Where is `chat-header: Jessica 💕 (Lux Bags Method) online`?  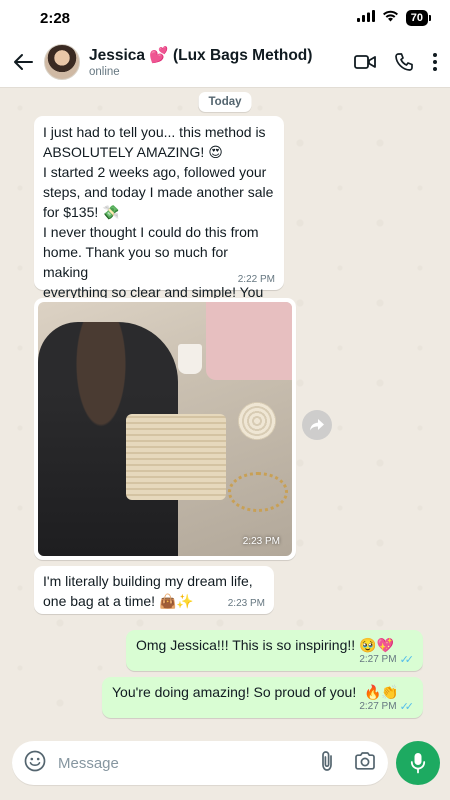 chat-header: Jessica 💕 (Lux Bags Method) online is located at coordinates (225, 62).